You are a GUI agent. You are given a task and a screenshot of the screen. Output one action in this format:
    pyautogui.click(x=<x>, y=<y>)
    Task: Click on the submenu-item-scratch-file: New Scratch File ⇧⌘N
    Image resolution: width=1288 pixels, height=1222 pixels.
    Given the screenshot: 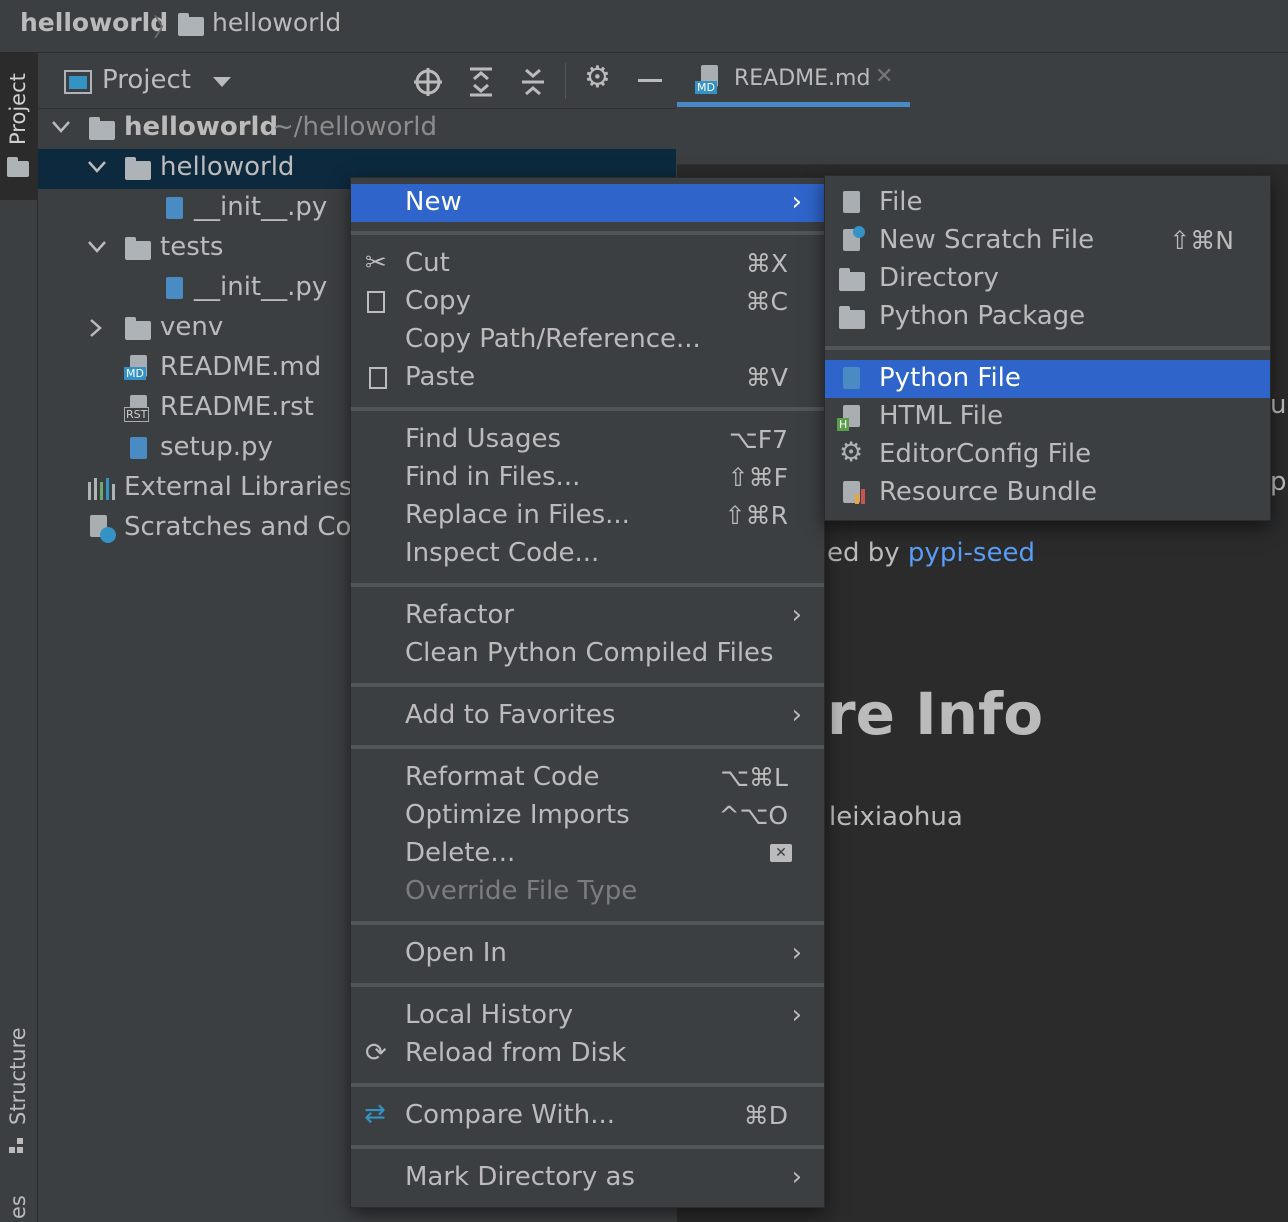 What is the action you would take?
    pyautogui.click(x=1047, y=241)
    